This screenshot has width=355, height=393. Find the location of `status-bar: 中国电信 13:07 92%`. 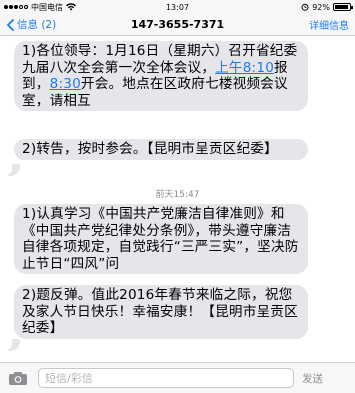

status-bar: 中国电信 13:07 92% is located at coordinates (177, 7).